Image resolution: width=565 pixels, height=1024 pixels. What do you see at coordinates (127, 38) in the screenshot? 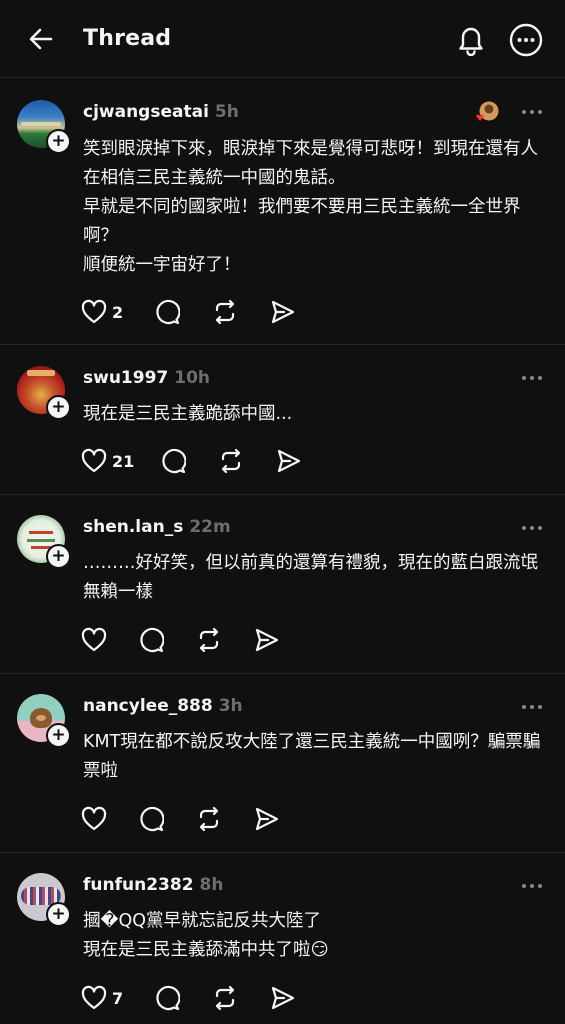
I see `page-title: Thread` at bounding box center [127, 38].